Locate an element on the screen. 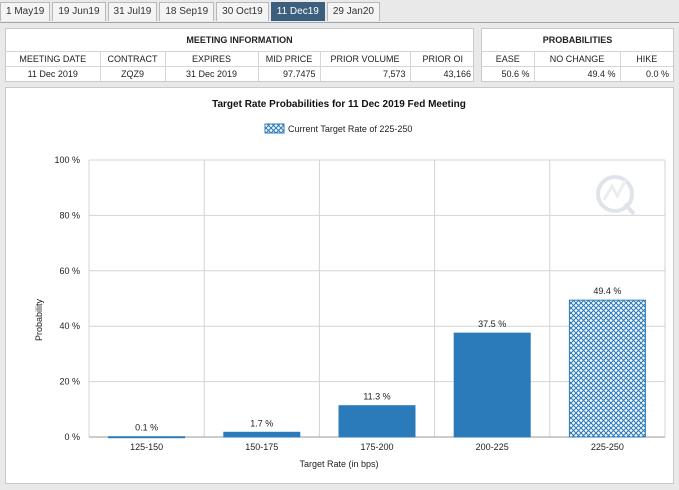 The width and height of the screenshot is (679, 490). tab-29-jan20: 29 Jan20 is located at coordinates (353, 11).